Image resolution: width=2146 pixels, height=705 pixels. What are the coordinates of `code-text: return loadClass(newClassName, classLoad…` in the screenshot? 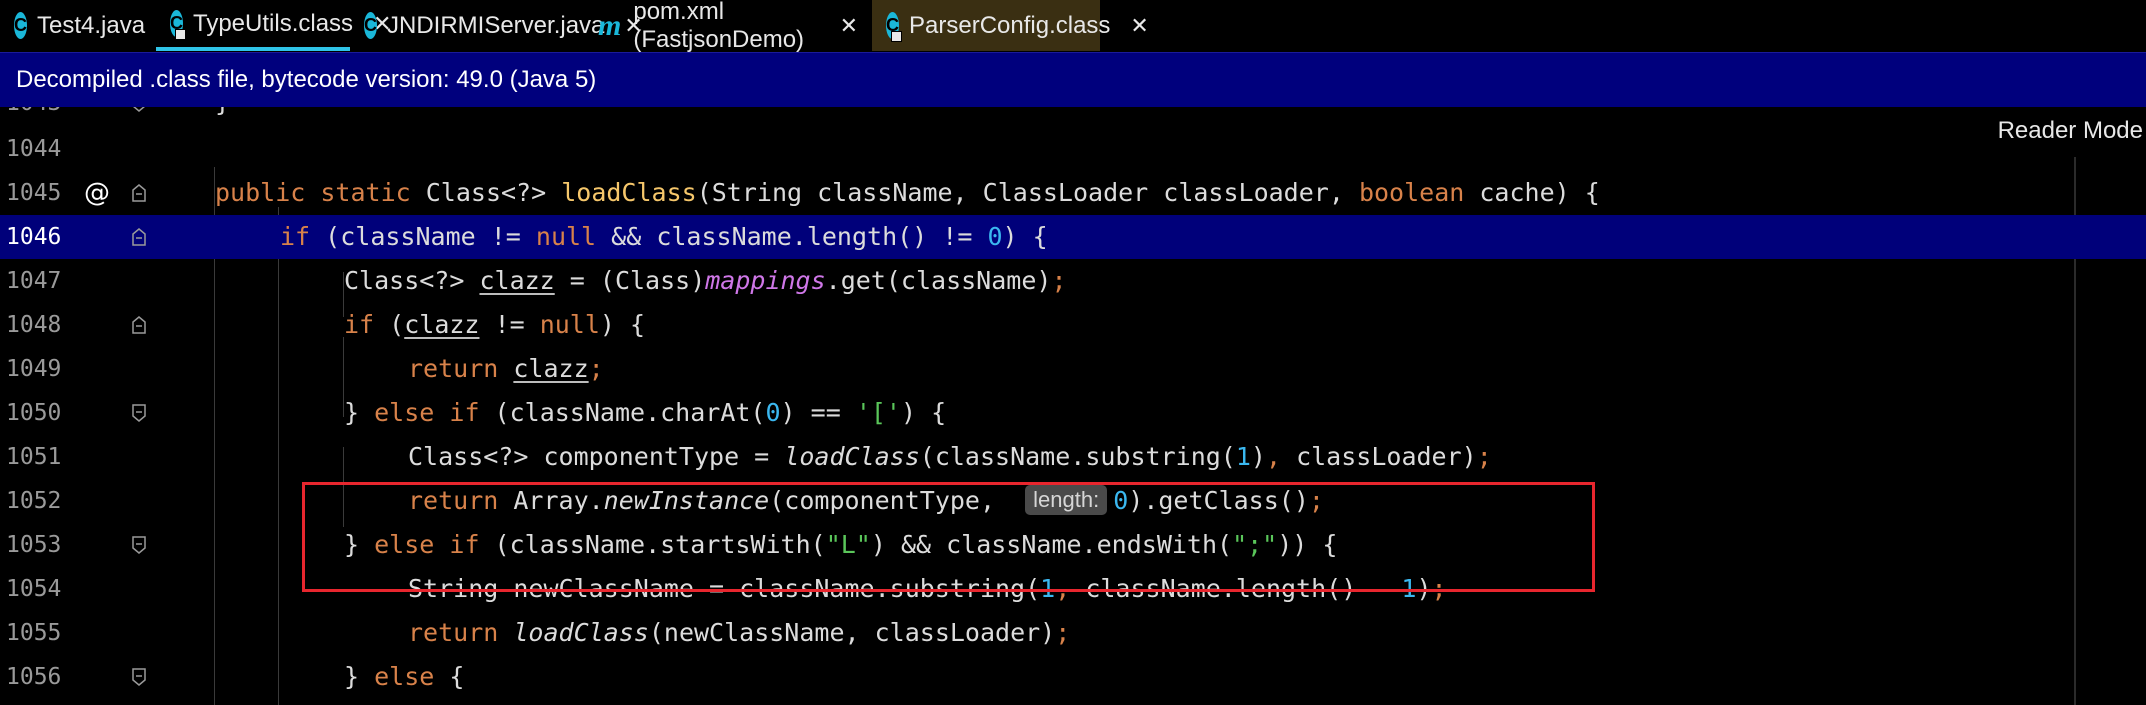 It's located at (739, 632).